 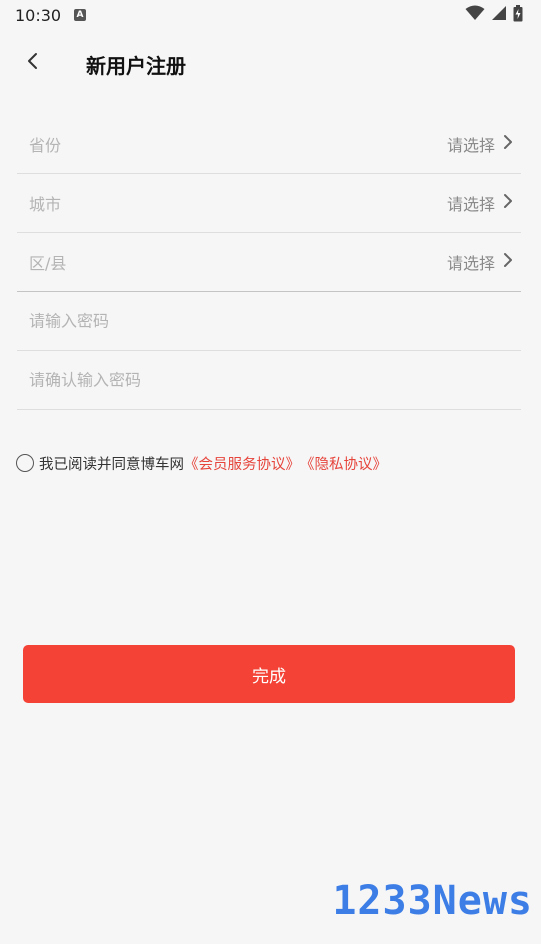 What do you see at coordinates (269, 674) in the screenshot?
I see `submit-button: 完成` at bounding box center [269, 674].